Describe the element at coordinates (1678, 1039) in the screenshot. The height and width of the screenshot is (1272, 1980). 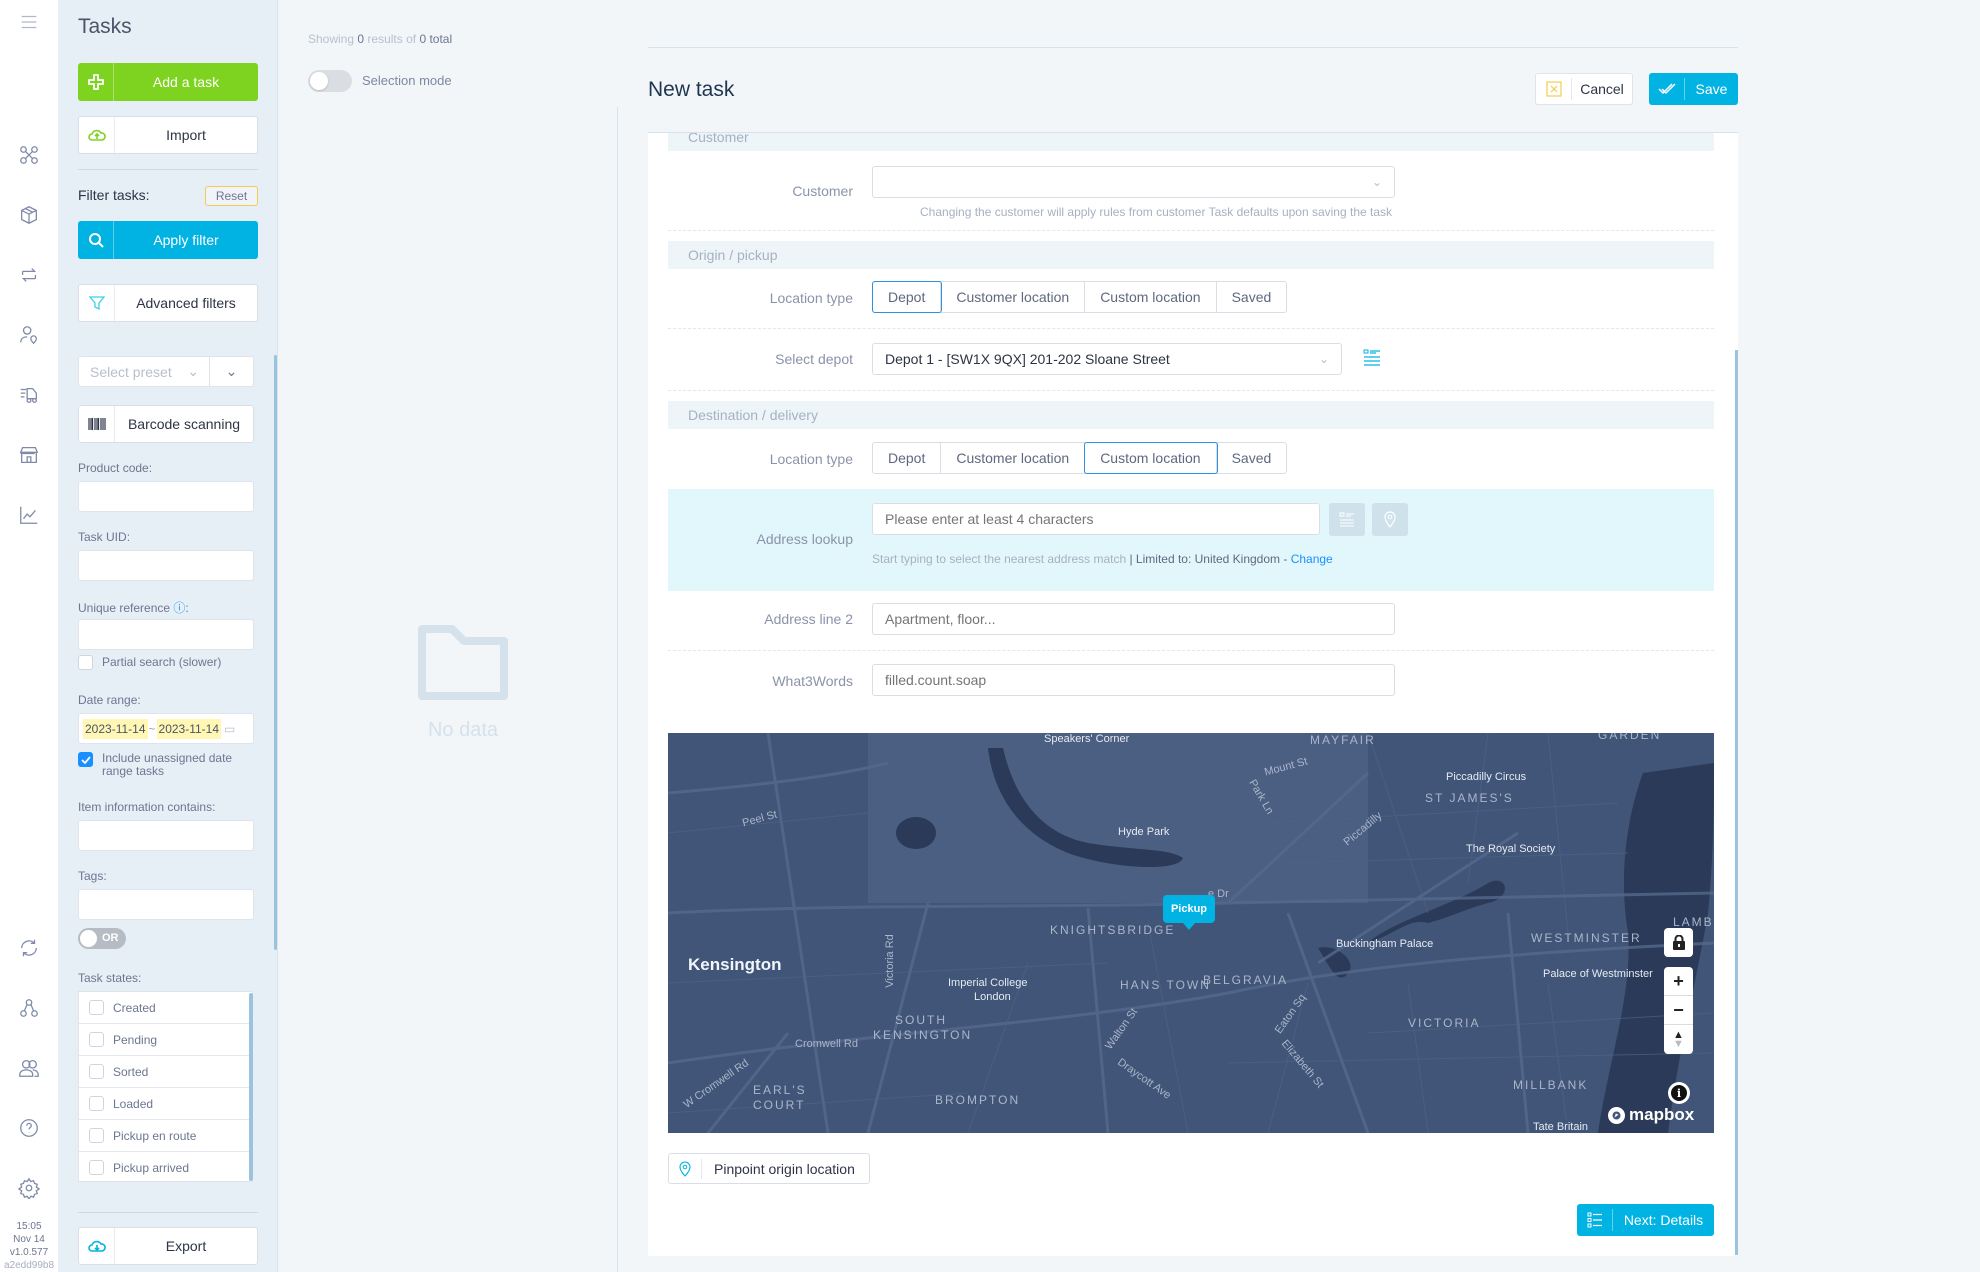
I see `compass-button: ▲ ▼` at that location.